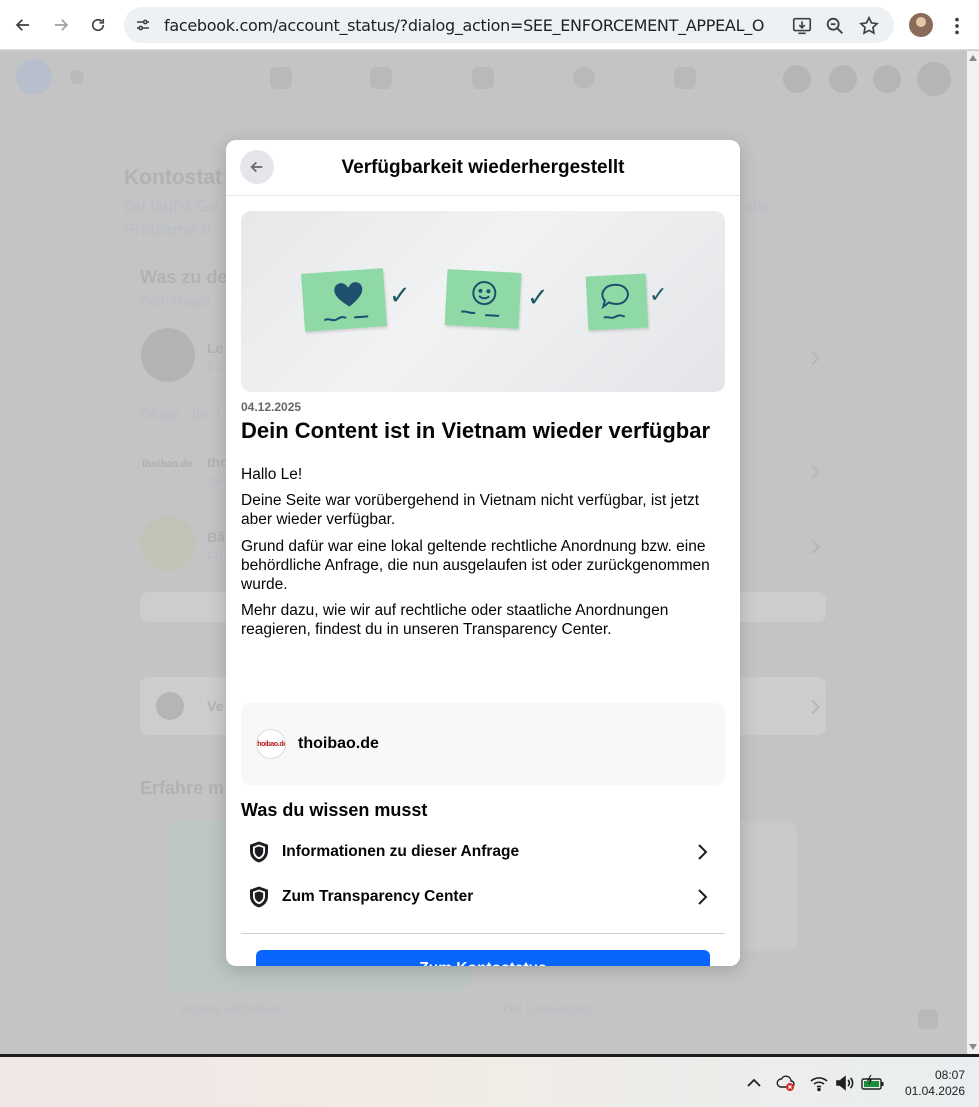 Image resolution: width=979 pixels, height=1107 pixels. What do you see at coordinates (489, 1080) in the screenshot?
I see `system-taskbar: 08:07 01.04.2026` at bounding box center [489, 1080].